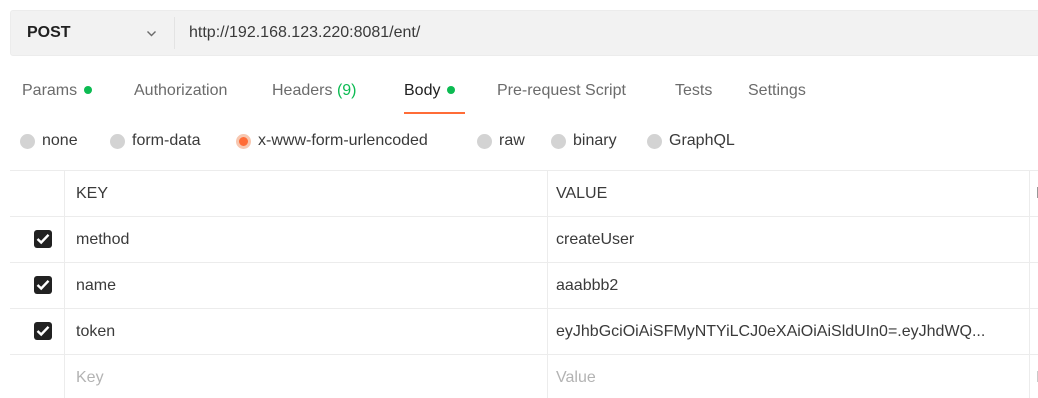  I want to click on column-header-key: KEY, so click(92, 193).